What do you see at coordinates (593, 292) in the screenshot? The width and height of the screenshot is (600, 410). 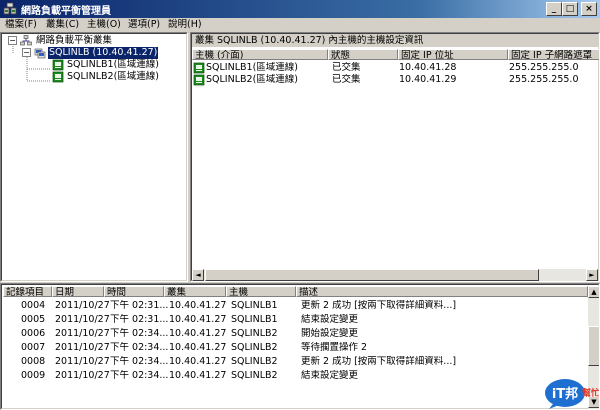 I see `scroll-up-button: ▲` at bounding box center [593, 292].